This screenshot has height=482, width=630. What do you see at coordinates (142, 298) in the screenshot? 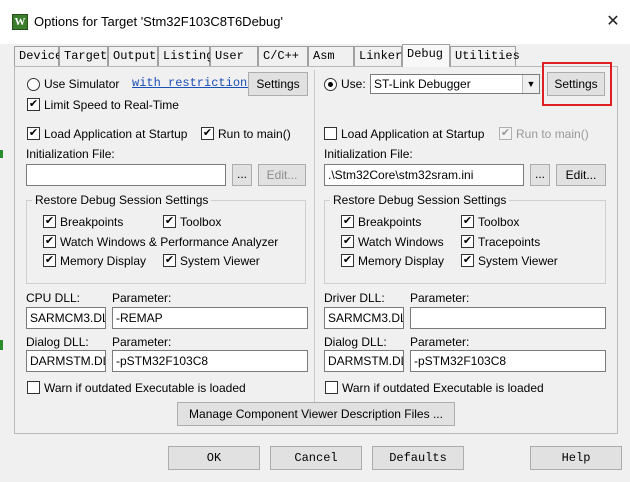
I see `cpu-param-label: Parameter:` at bounding box center [142, 298].